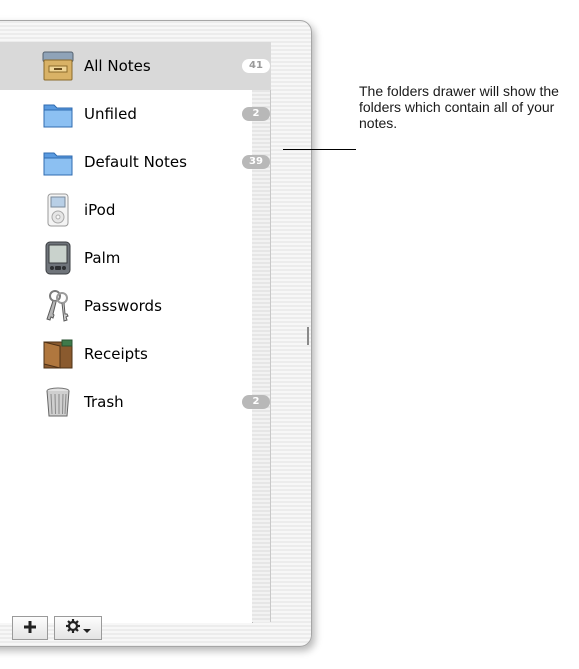 The height and width of the screenshot is (669, 579). Describe the element at coordinates (308, 336) in the screenshot. I see `drawer-resize-handle` at that location.